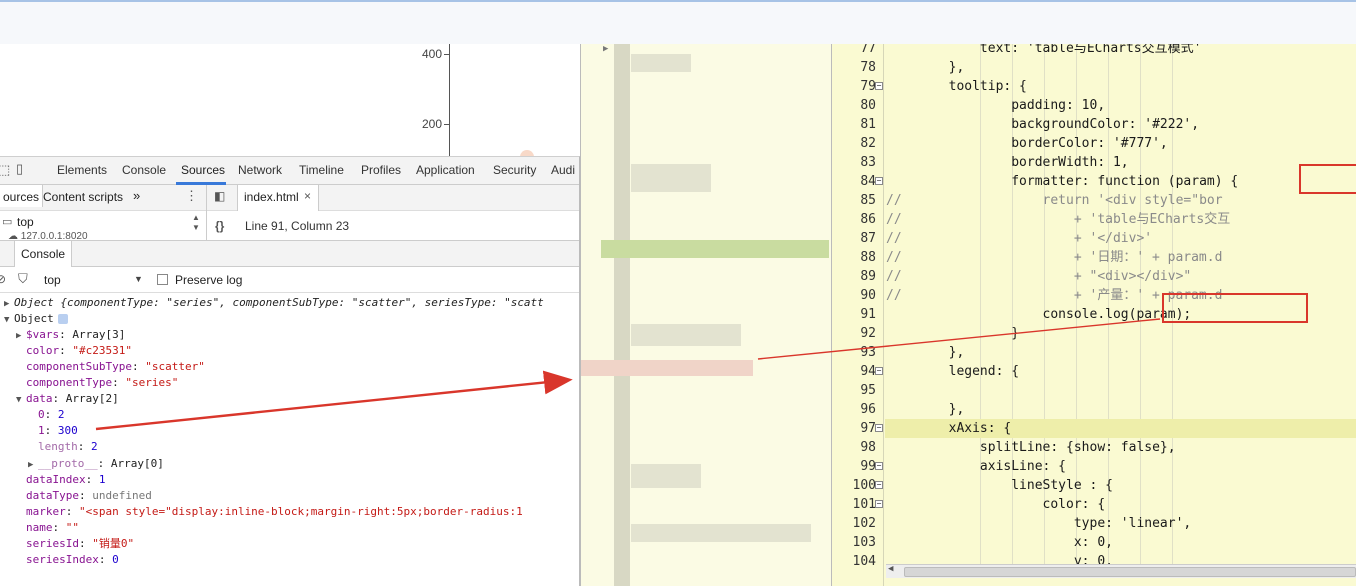  I want to click on annotation-line, so click(959, 339).